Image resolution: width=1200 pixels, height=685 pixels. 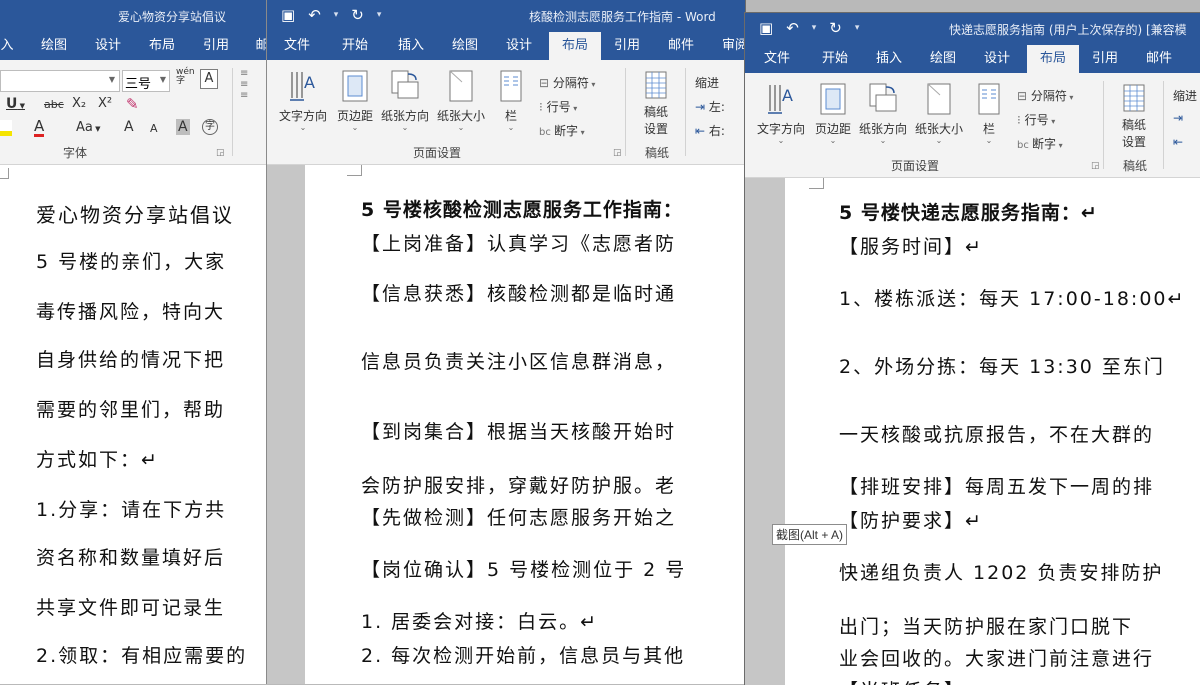 What do you see at coordinates (730, 46) in the screenshot?
I see `tab-review: 审阅` at bounding box center [730, 46].